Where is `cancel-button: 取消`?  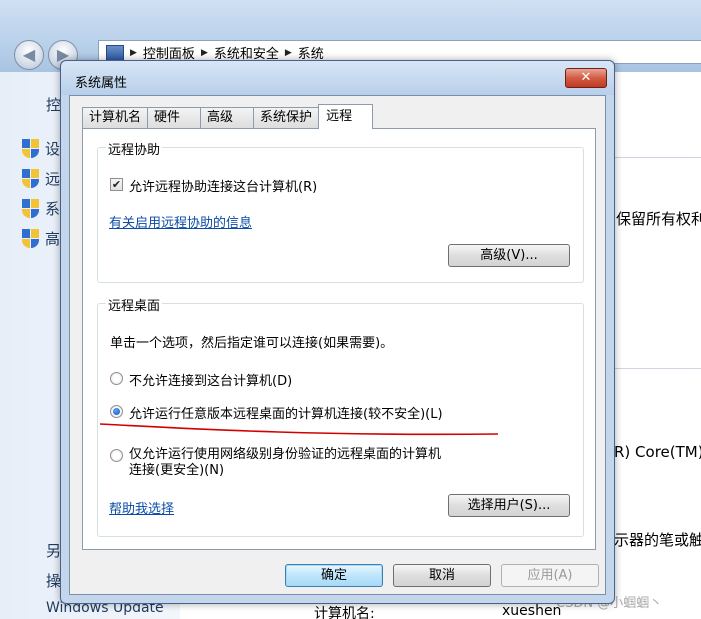 cancel-button: 取消 is located at coordinates (442, 575).